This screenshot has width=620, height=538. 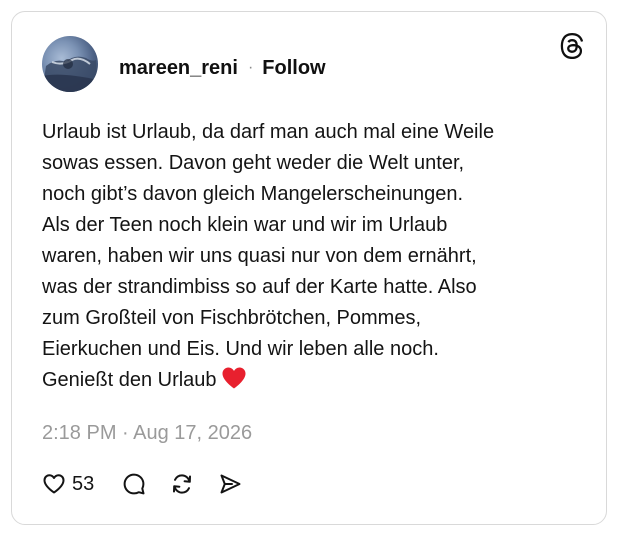 What do you see at coordinates (83, 483) in the screenshot?
I see `like-count: 53` at bounding box center [83, 483].